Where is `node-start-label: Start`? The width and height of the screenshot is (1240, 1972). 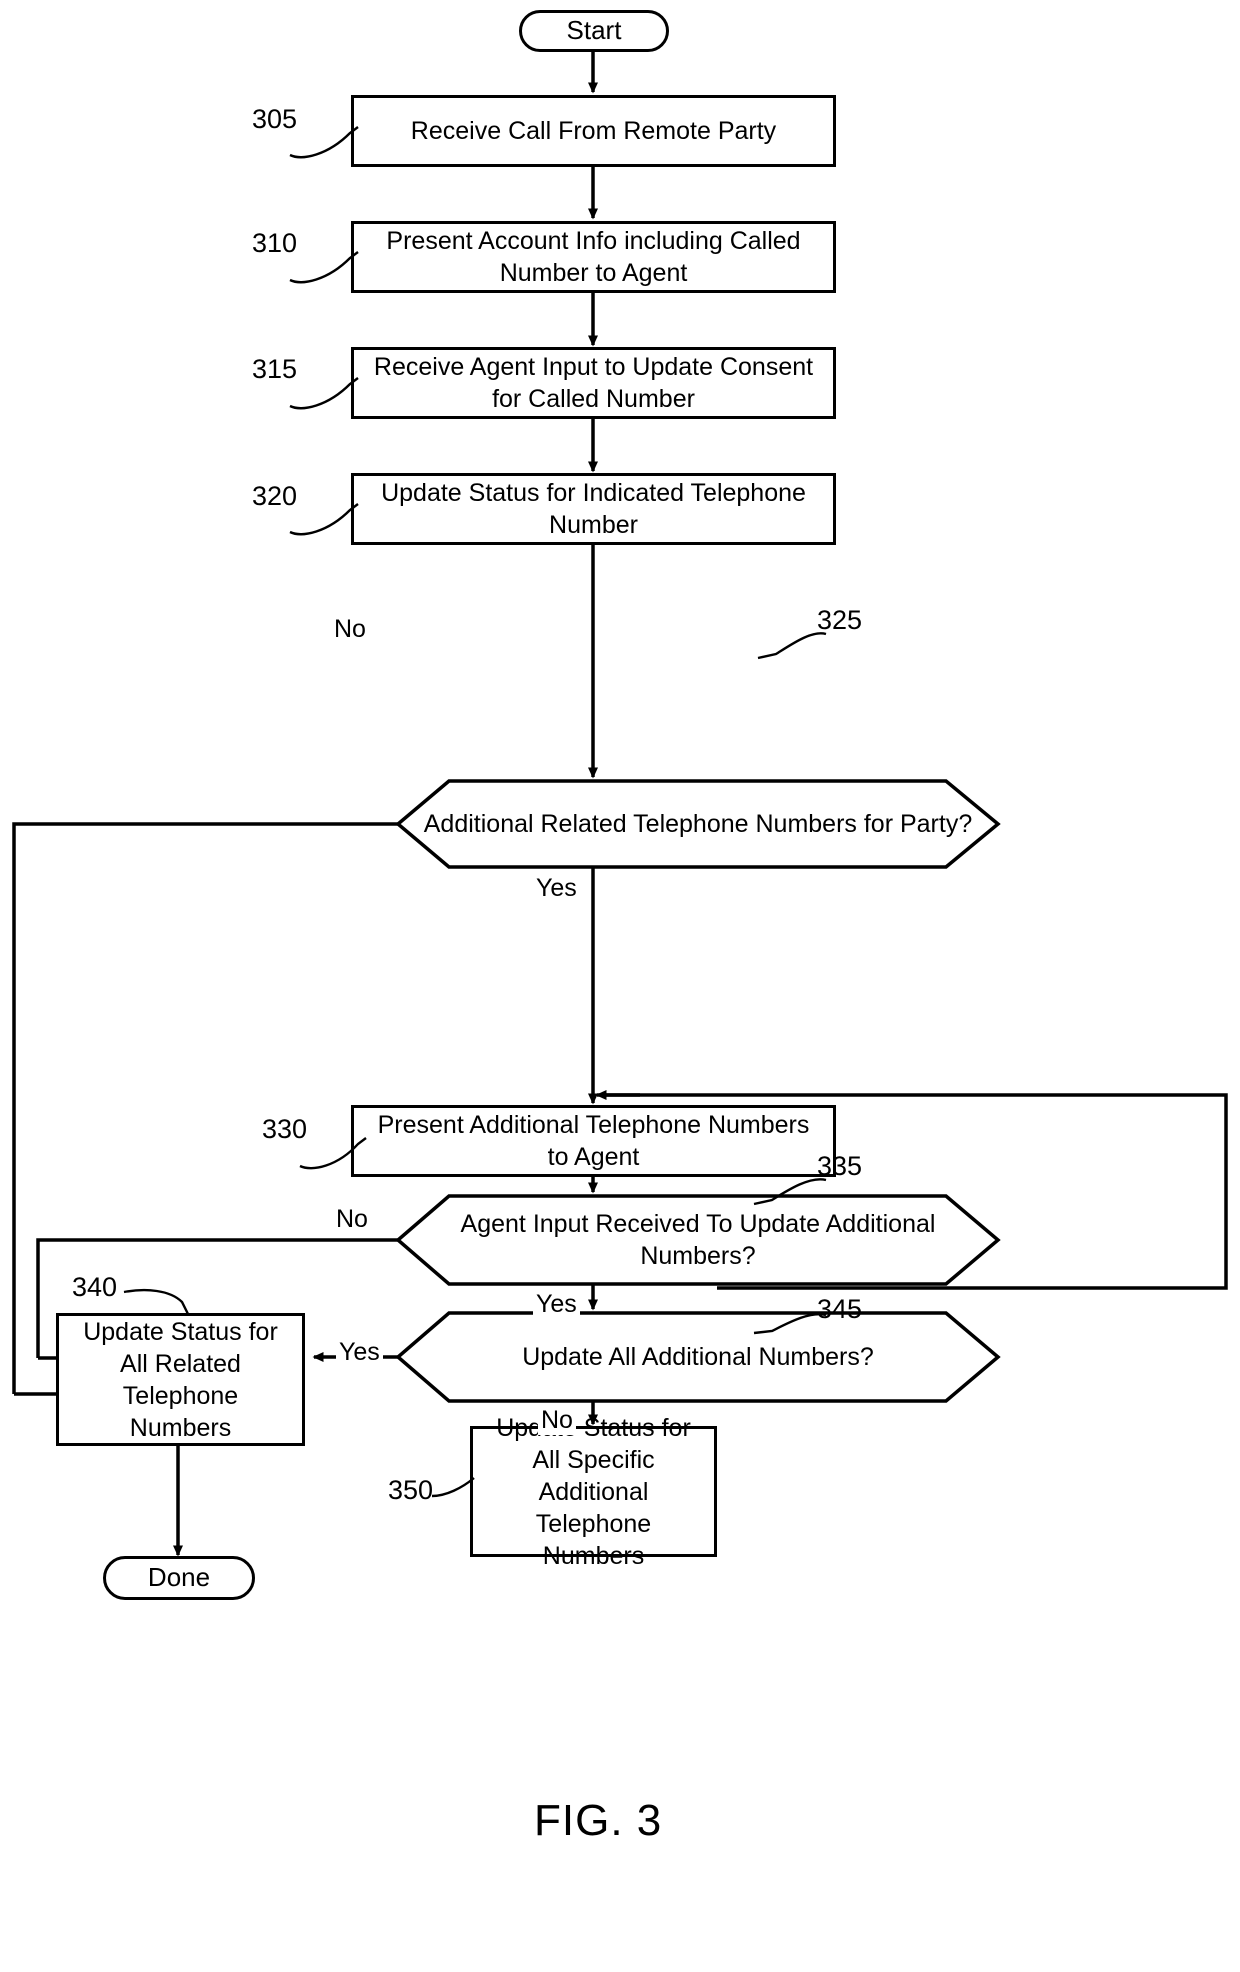
node-start-label: Start is located at coordinates (594, 30).